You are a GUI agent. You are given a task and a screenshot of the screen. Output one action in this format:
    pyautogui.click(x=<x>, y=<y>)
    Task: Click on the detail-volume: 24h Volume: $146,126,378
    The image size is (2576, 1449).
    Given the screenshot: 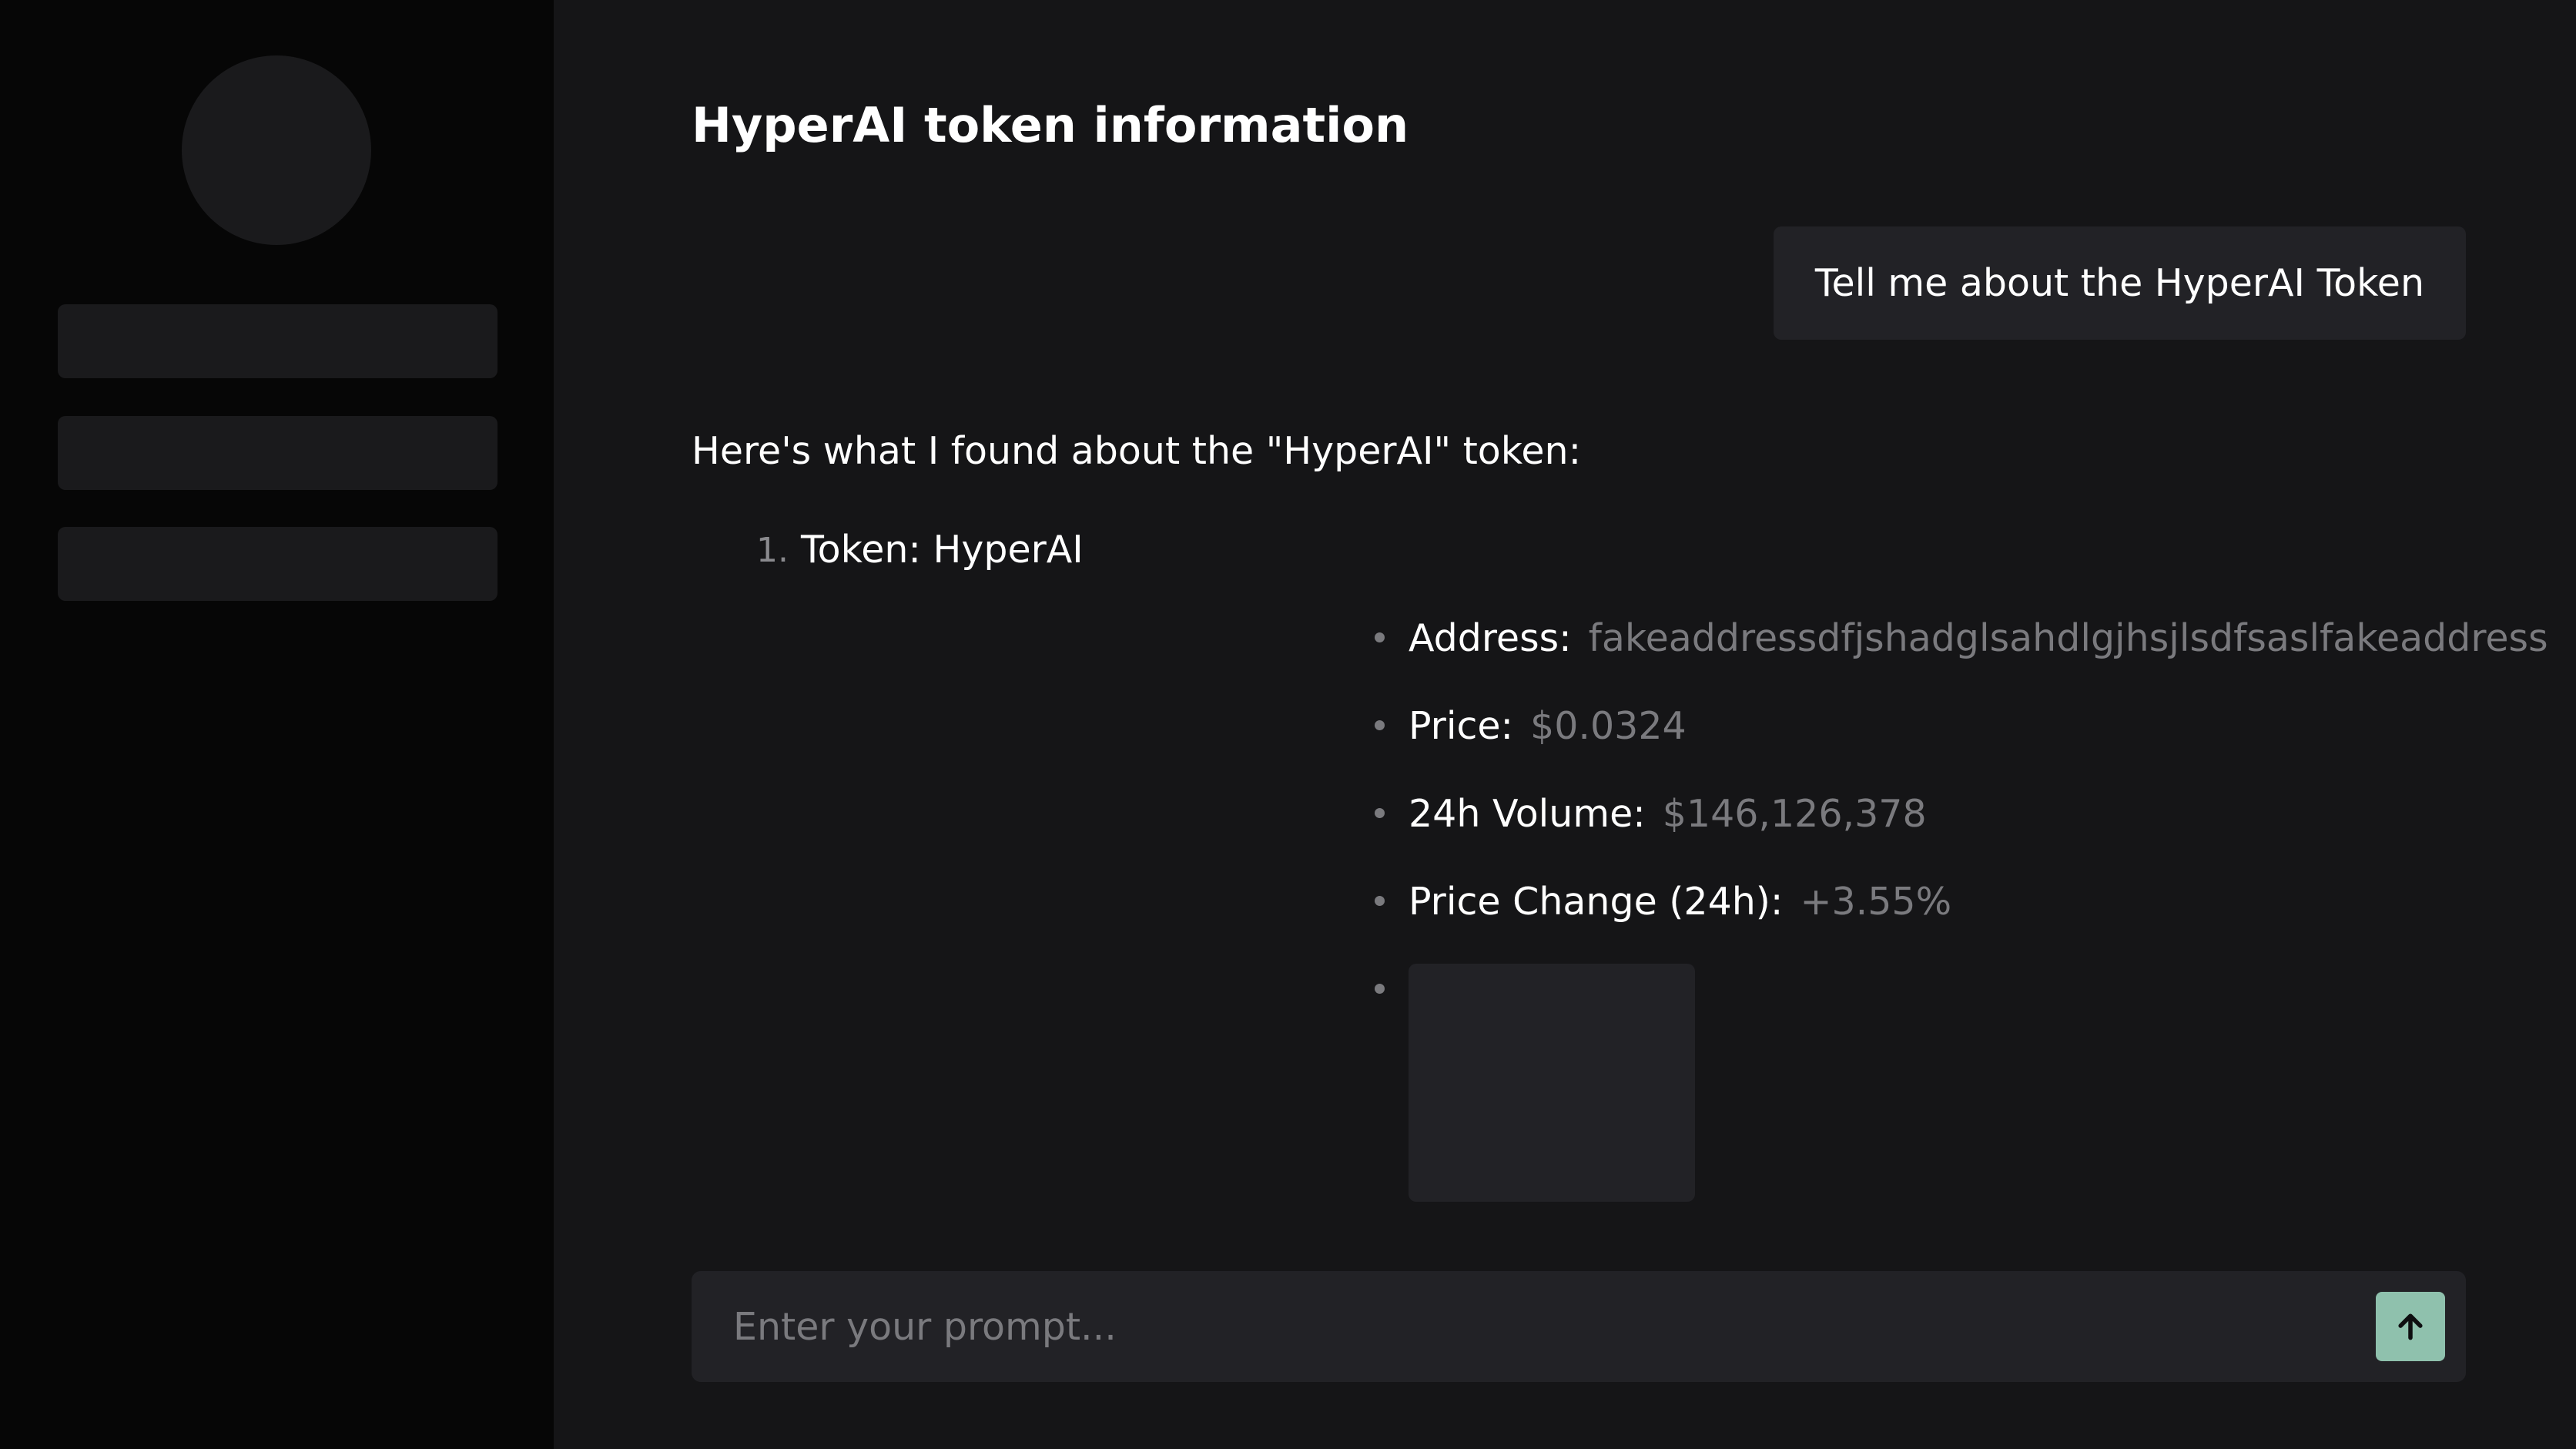 What is the action you would take?
    pyautogui.click(x=1668, y=814)
    